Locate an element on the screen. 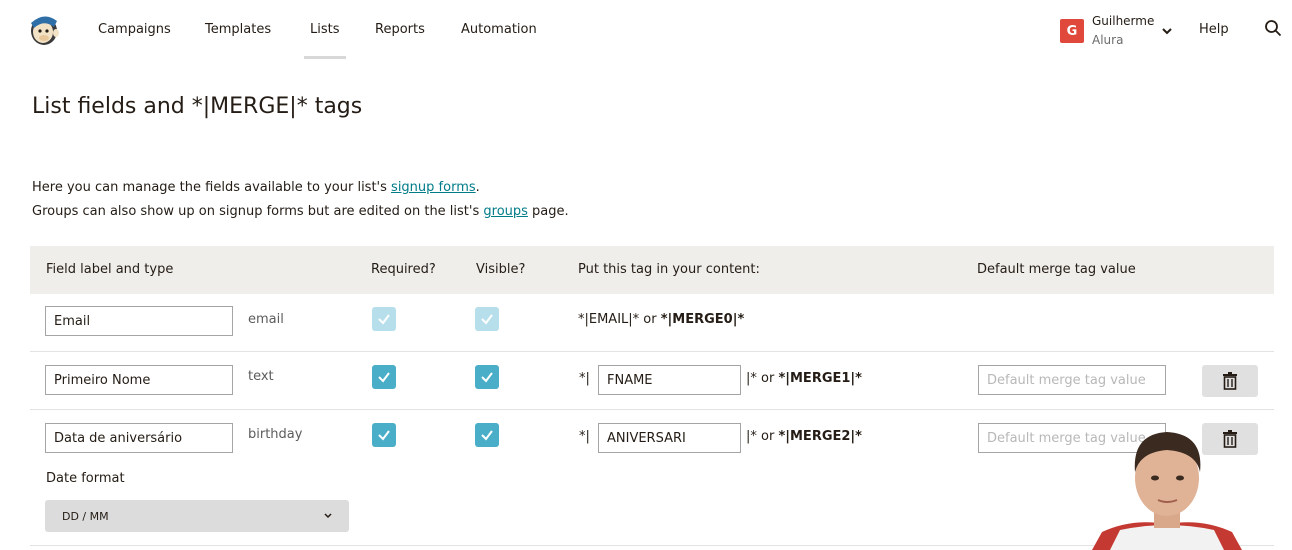 This screenshot has height=550, width=1292. merge-tag-text: *|EMAIL|* or *|MERGE0|* is located at coordinates (661, 319).